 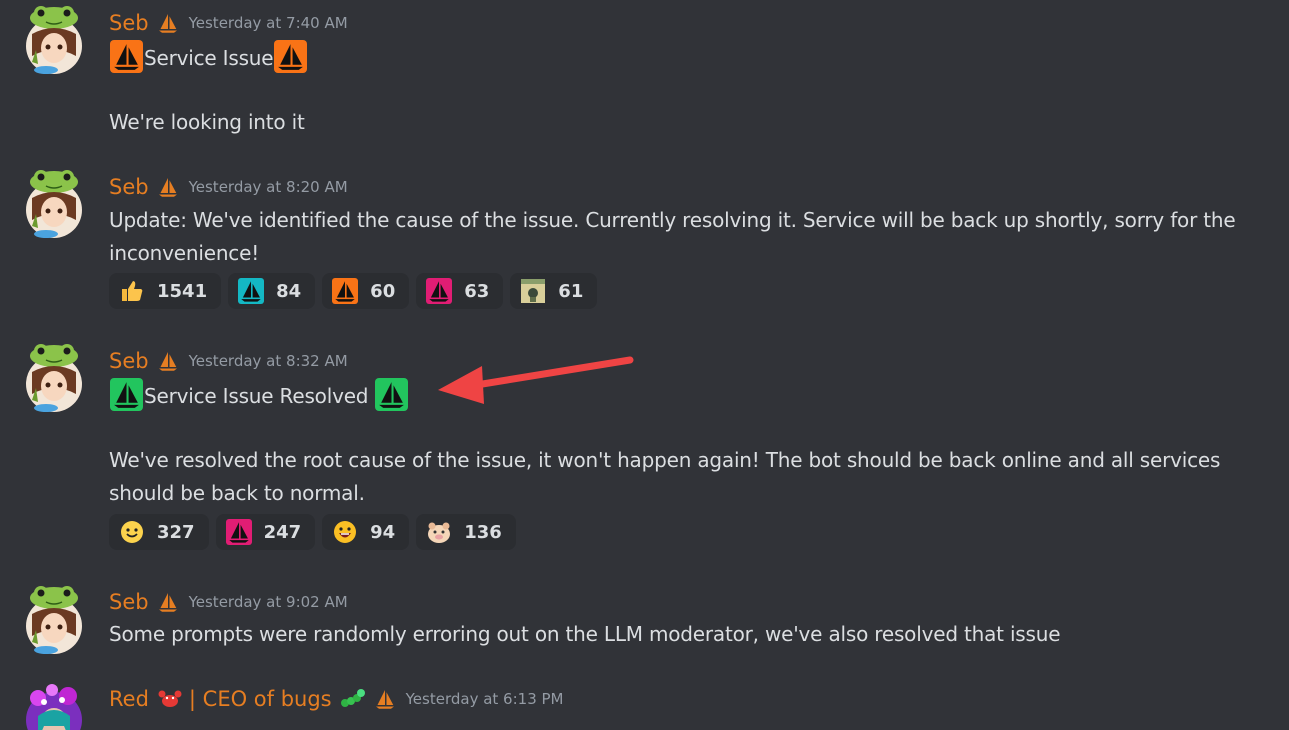 I want to click on teal-sailboat-icon, so click(x=251, y=291).